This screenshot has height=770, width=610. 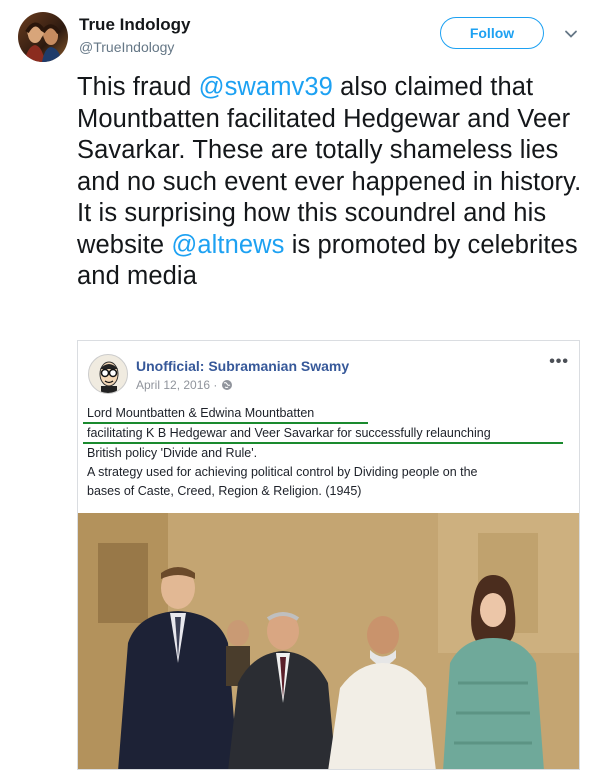 I want to click on author-avatar, so click(x=43, y=37).